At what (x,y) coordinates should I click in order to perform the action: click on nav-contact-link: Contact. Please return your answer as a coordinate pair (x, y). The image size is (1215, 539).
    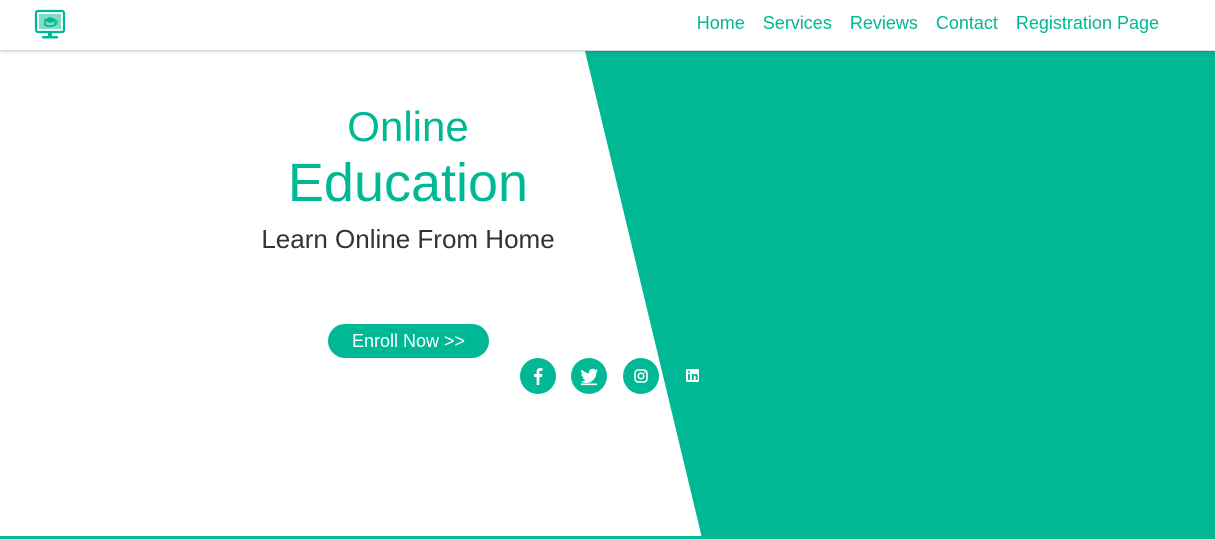
    Looking at the image, I should click on (967, 23).